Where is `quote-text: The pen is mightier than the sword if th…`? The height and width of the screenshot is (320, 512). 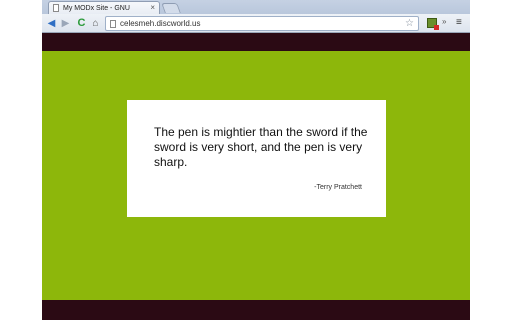
quote-text: The pen is mightier than the sword if th… is located at coordinates (261, 147).